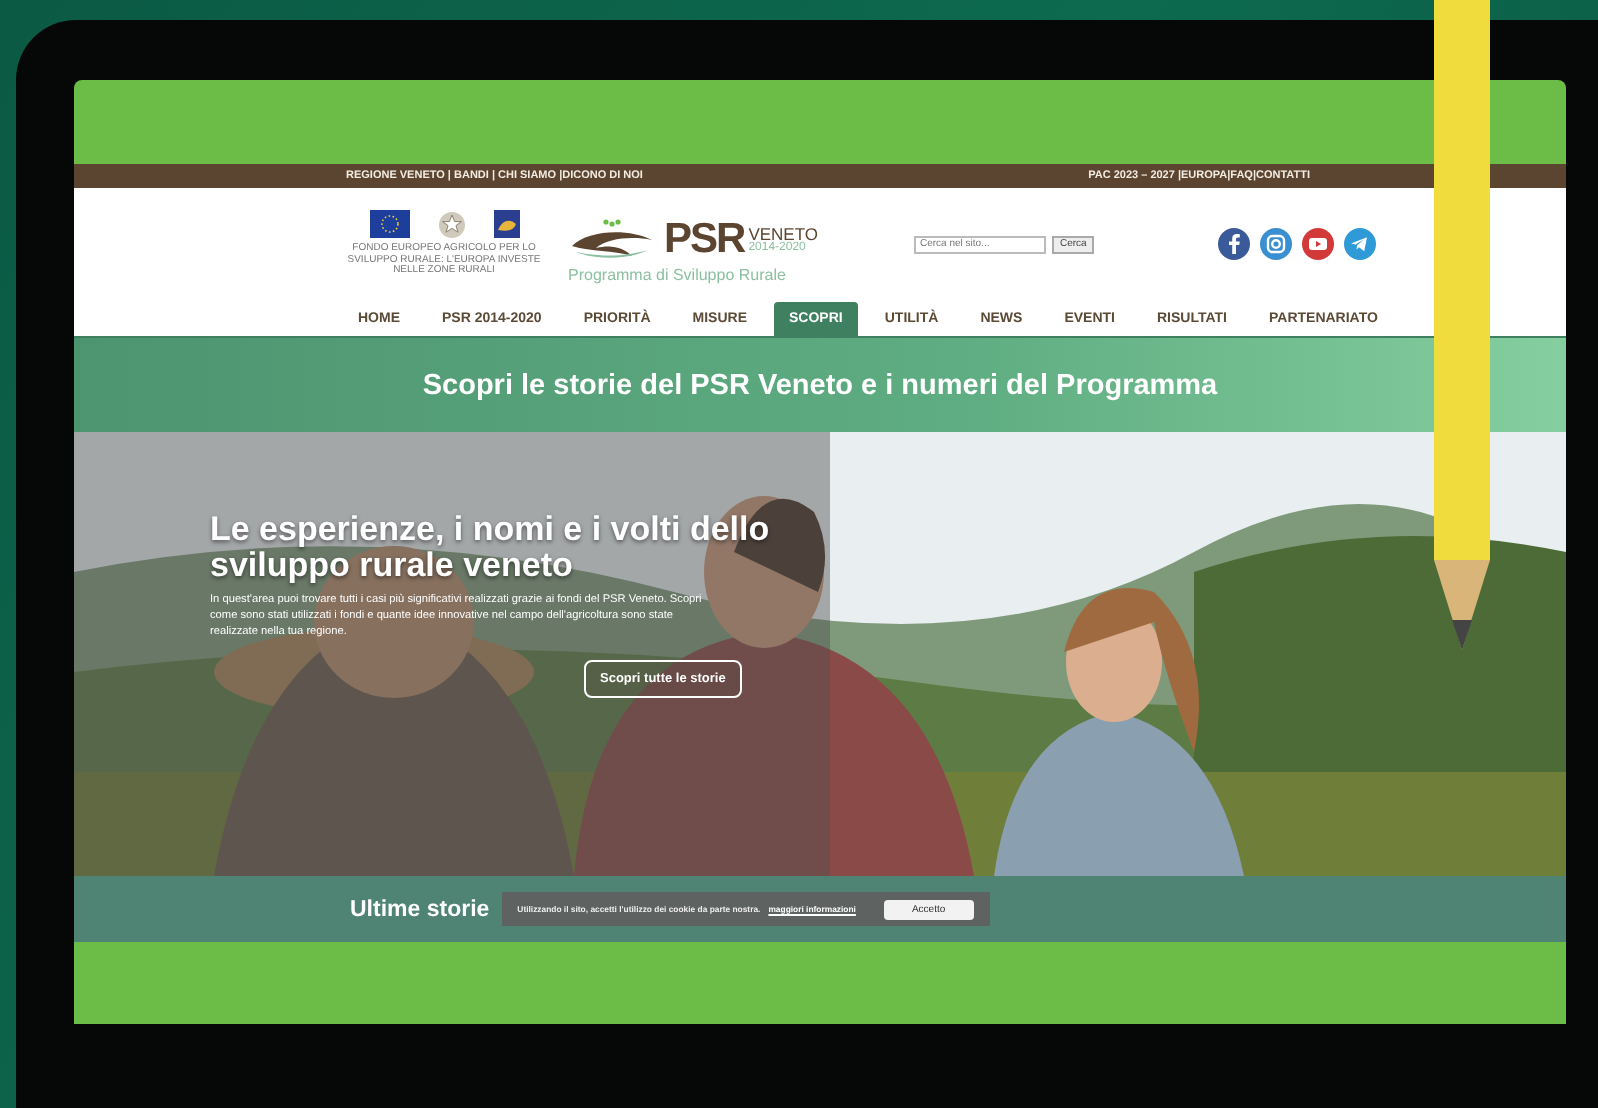  Describe the element at coordinates (1234, 244) in the screenshot. I see `facebook-icon` at that location.